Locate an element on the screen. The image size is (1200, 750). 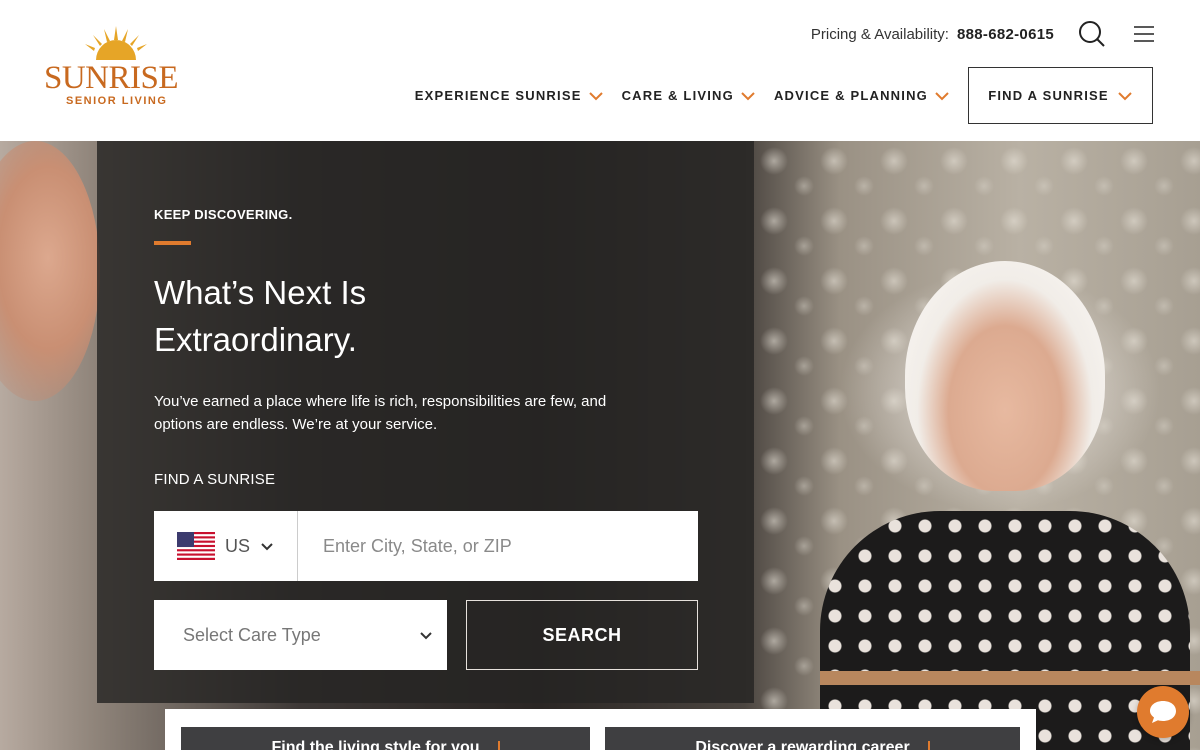
teaser-label: Discover a rewarding career is located at coordinates (802, 744).